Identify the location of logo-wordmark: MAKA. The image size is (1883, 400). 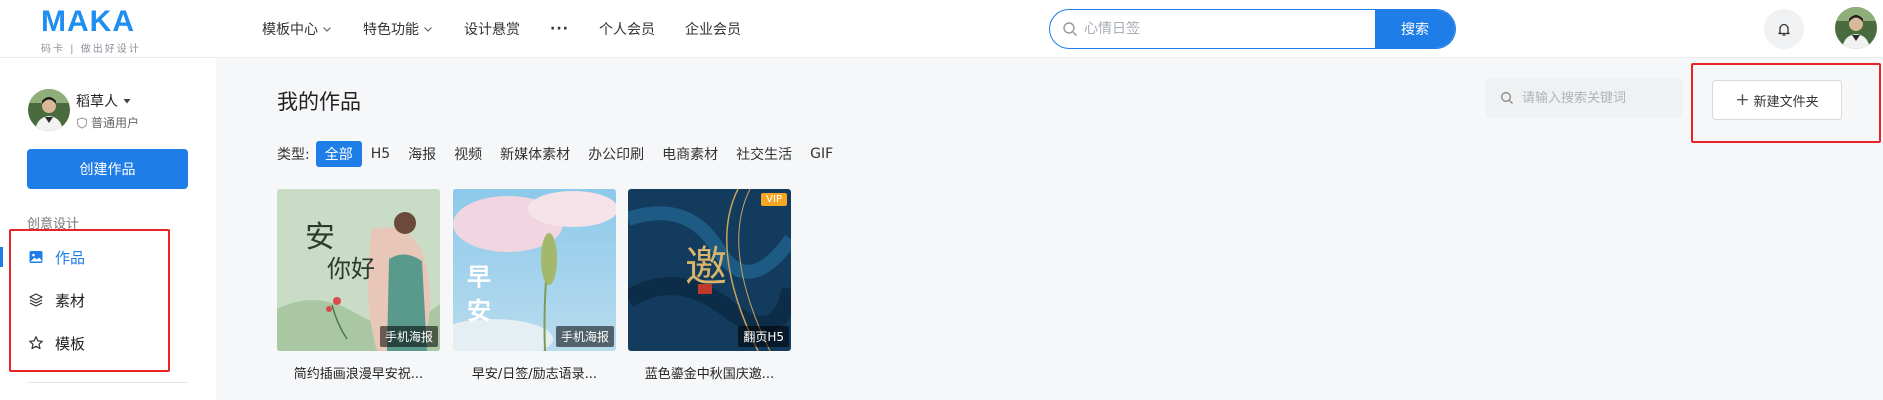
(88, 21).